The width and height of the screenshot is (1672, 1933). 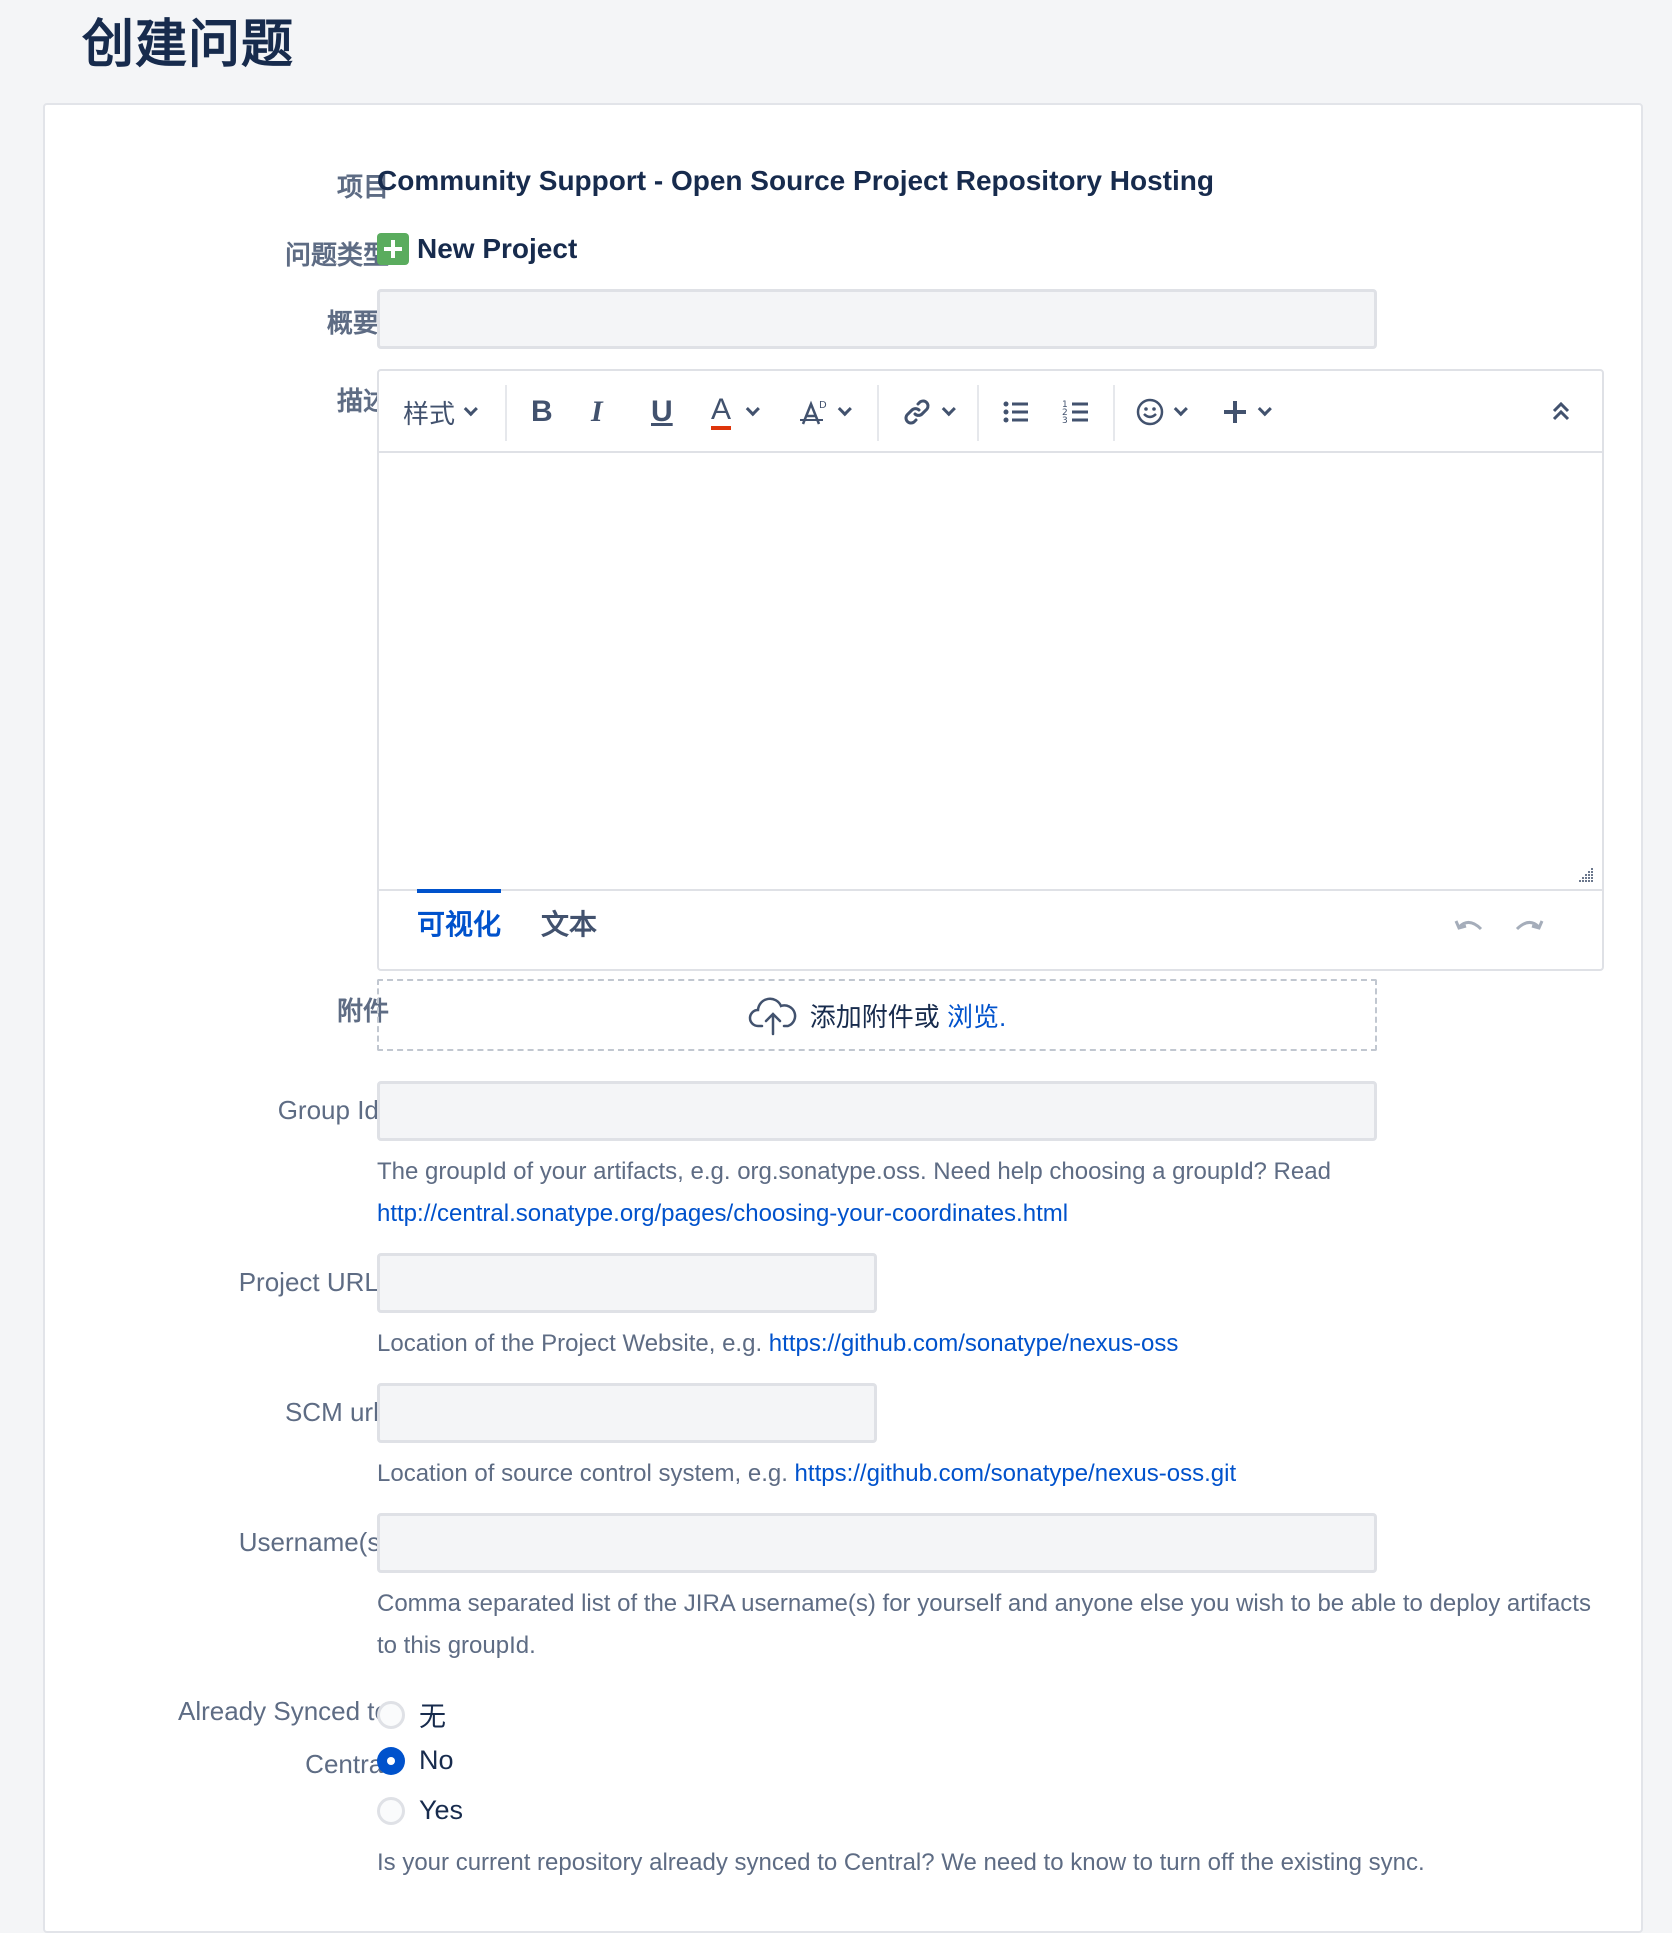 What do you see at coordinates (336, 255) in the screenshot?
I see `issue-type-label: 问题类型` at bounding box center [336, 255].